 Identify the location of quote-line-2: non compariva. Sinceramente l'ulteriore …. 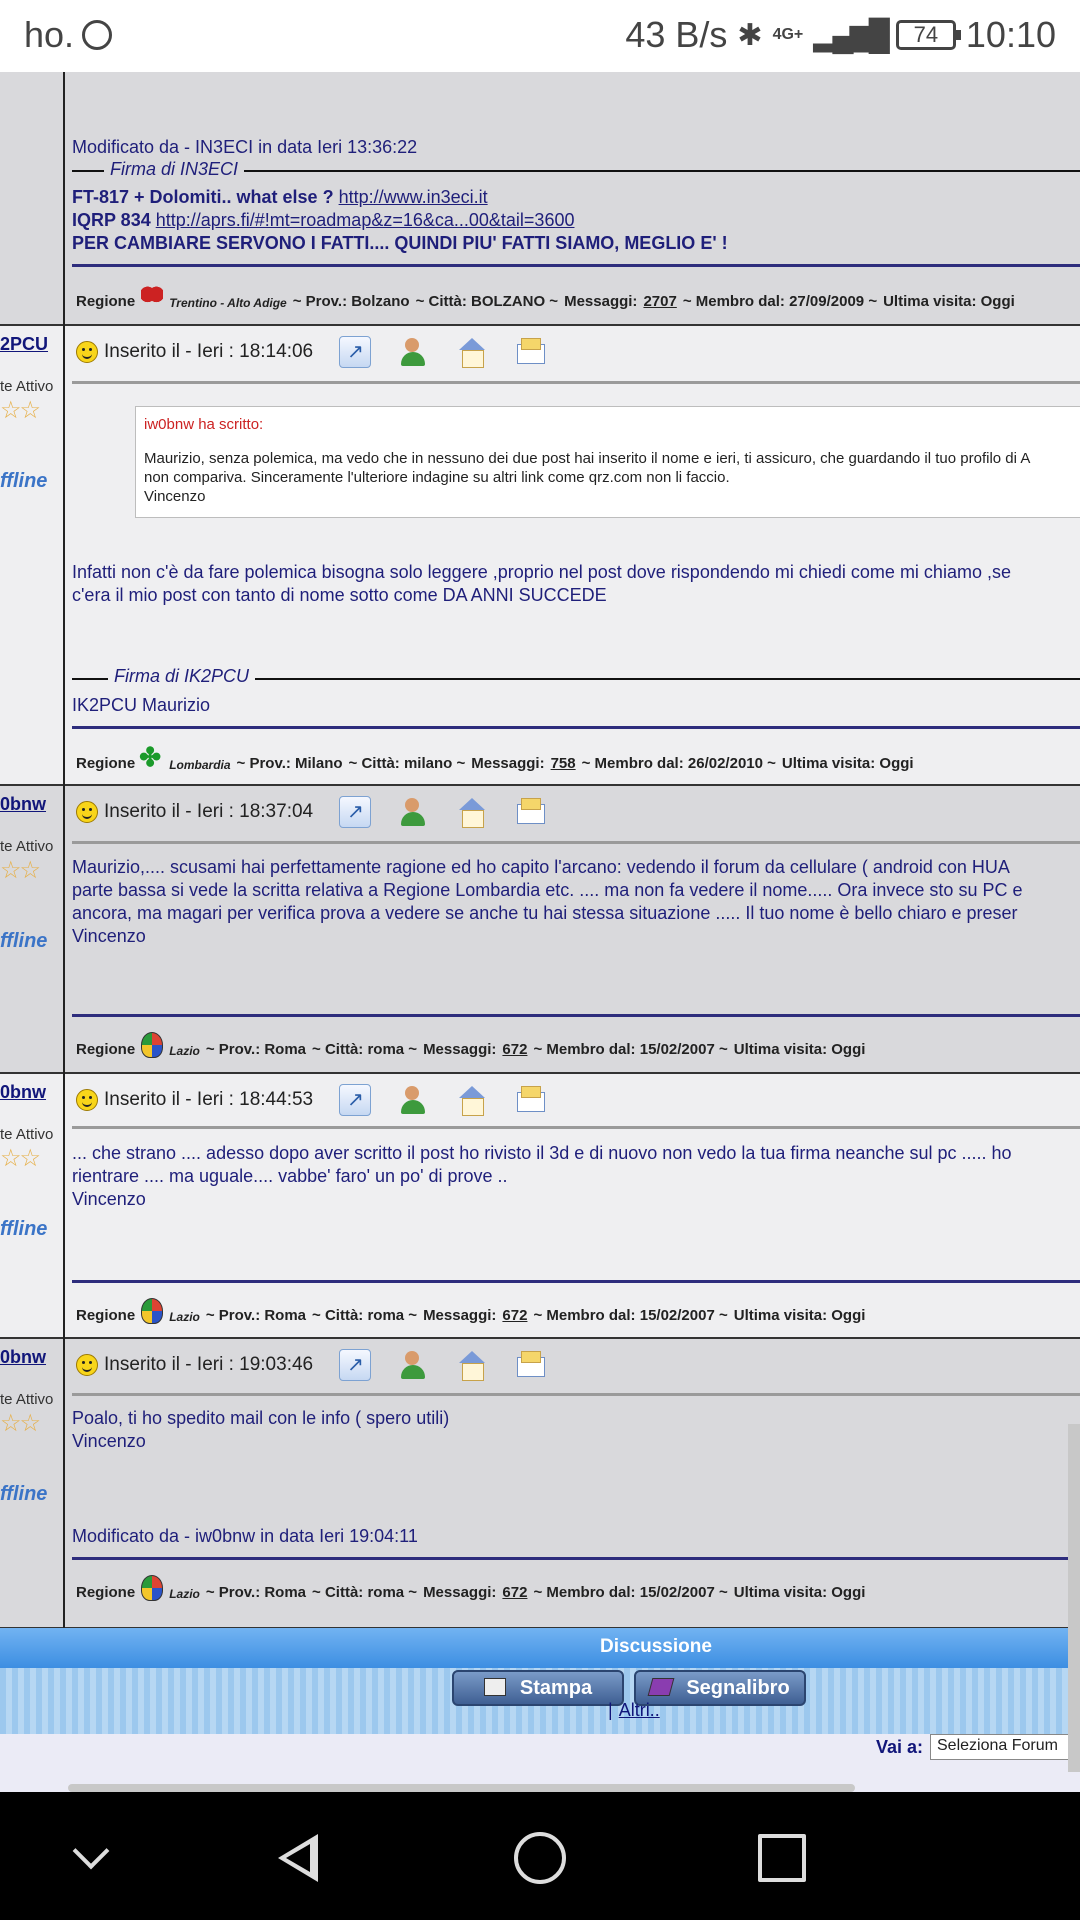
(437, 477).